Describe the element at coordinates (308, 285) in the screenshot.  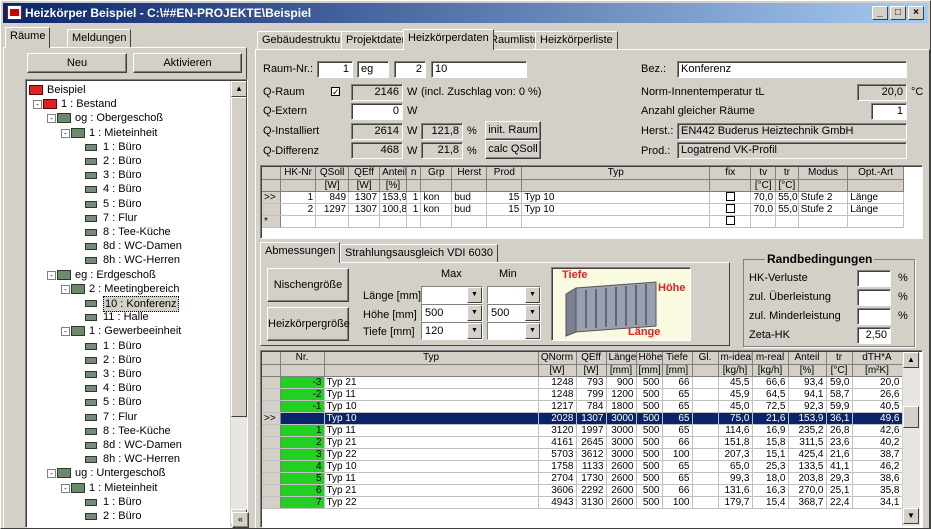
I see `nischengroesse-button: Nischengröße` at that location.